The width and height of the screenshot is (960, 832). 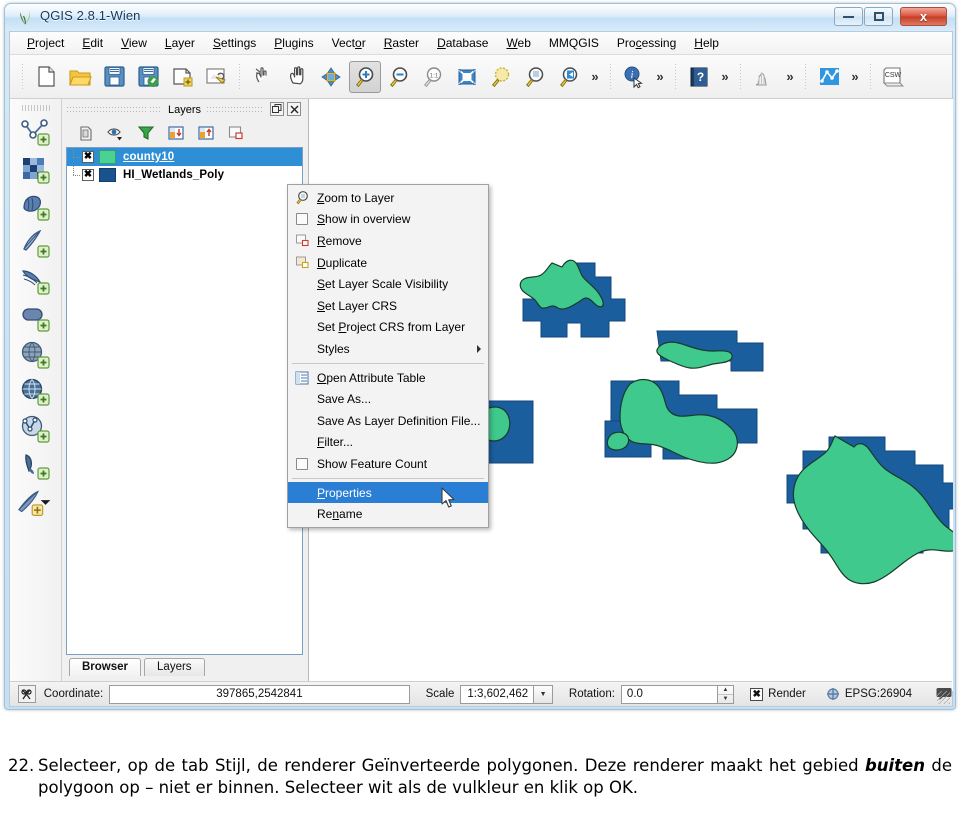 I want to click on histogram-icon, so click(x=764, y=77).